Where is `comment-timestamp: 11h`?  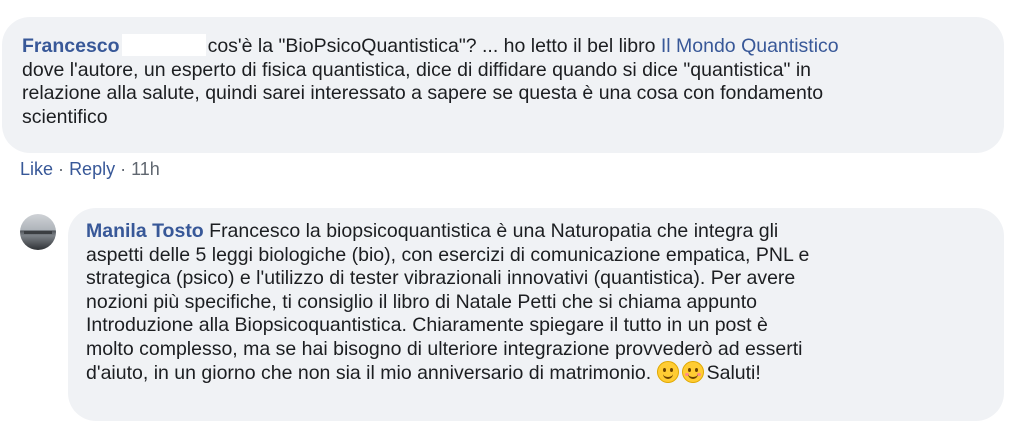
comment-timestamp: 11h is located at coordinates (145, 169).